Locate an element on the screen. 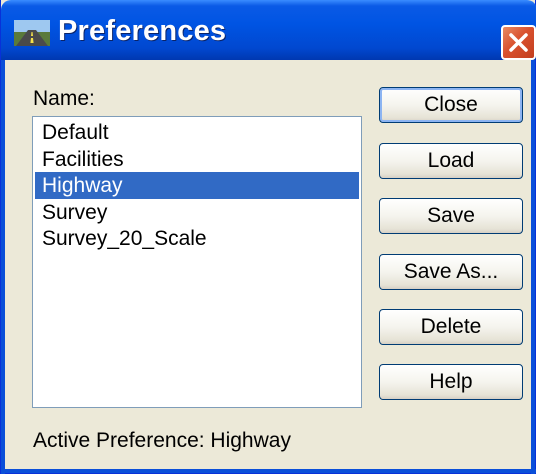  window-frame-bottom is located at coordinates (268, 471).